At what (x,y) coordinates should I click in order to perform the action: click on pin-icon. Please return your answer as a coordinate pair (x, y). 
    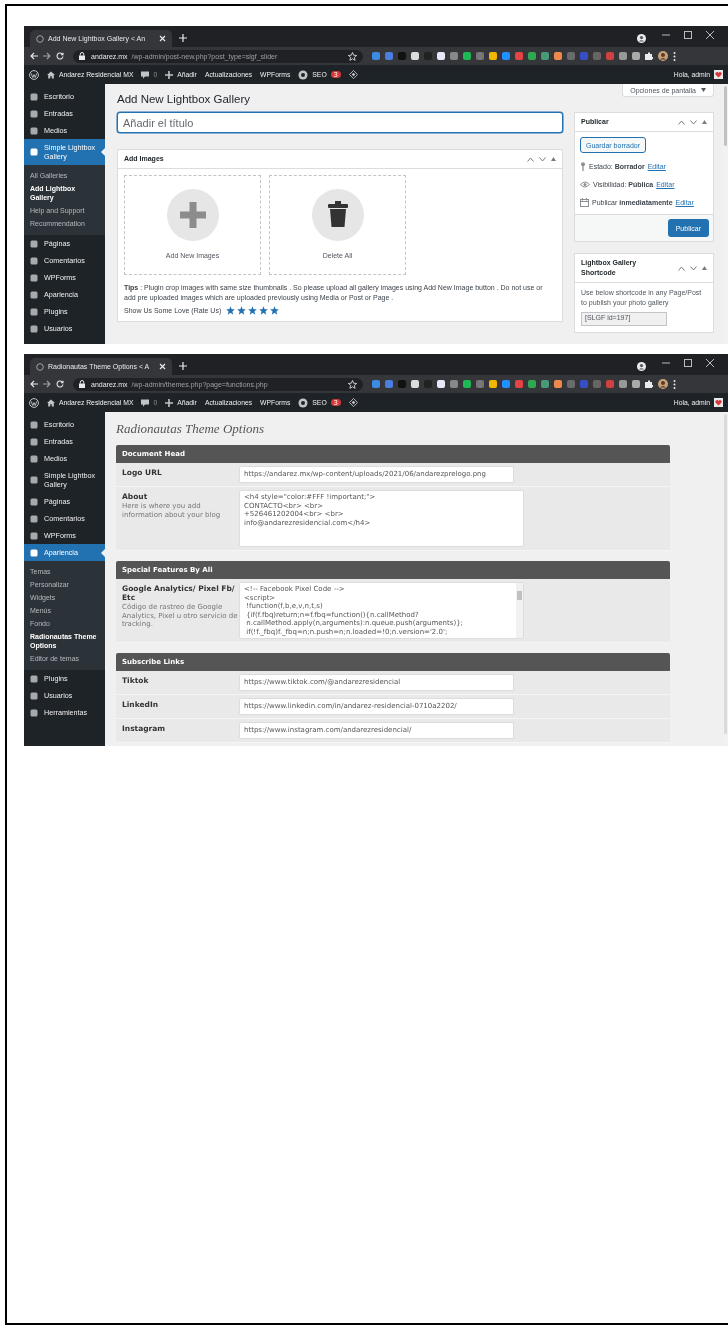
    Looking at the image, I should click on (583, 166).